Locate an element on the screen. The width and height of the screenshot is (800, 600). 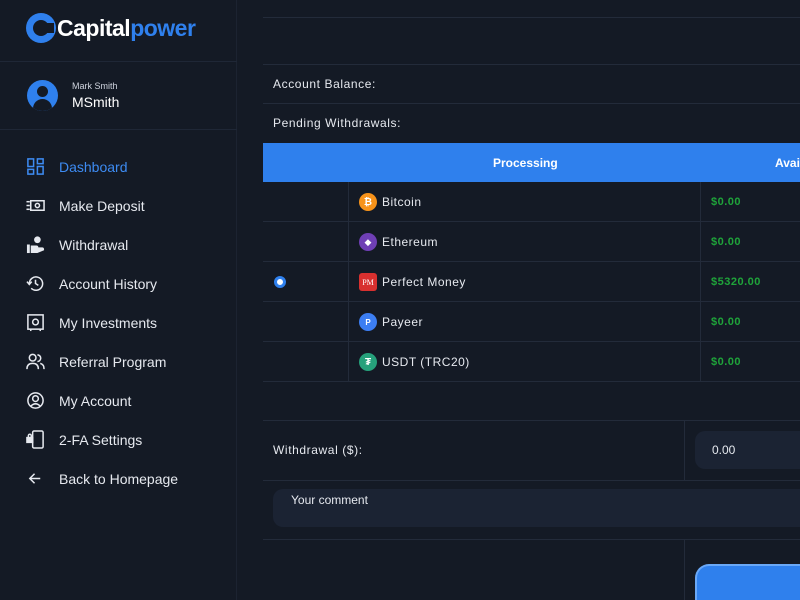
logo-mark-icon is located at coordinates (41, 28).